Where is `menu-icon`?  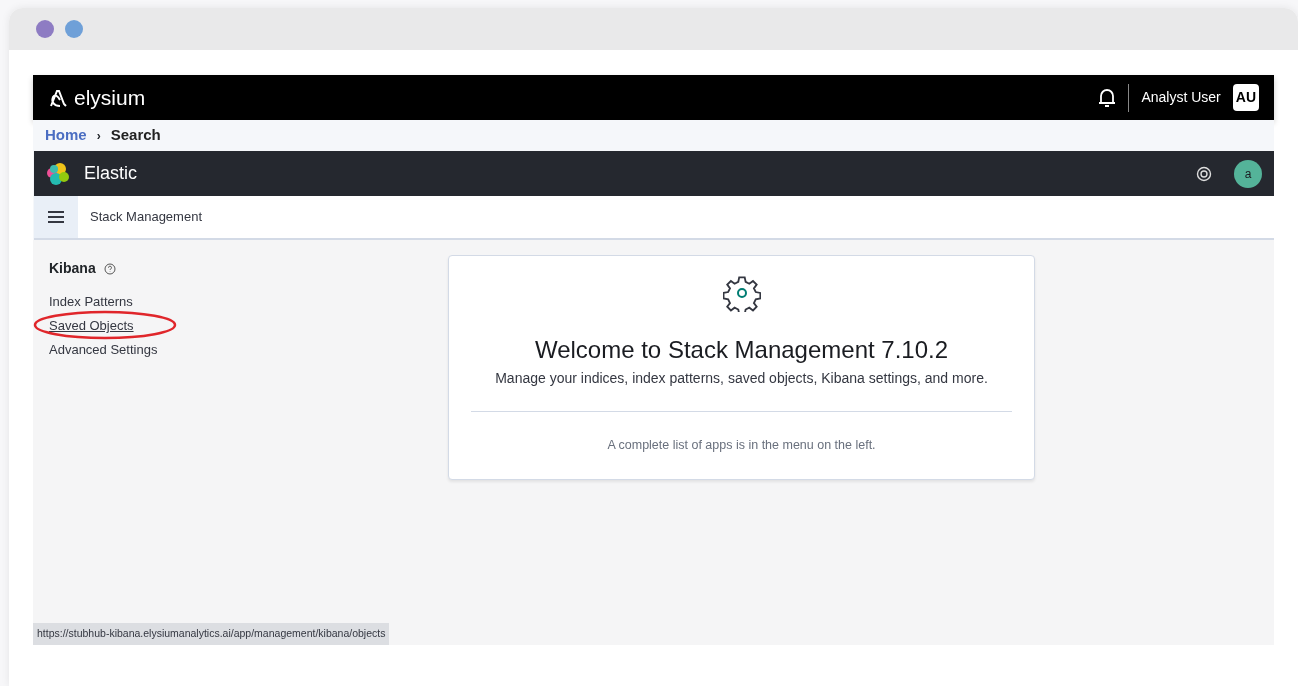 menu-icon is located at coordinates (56, 217).